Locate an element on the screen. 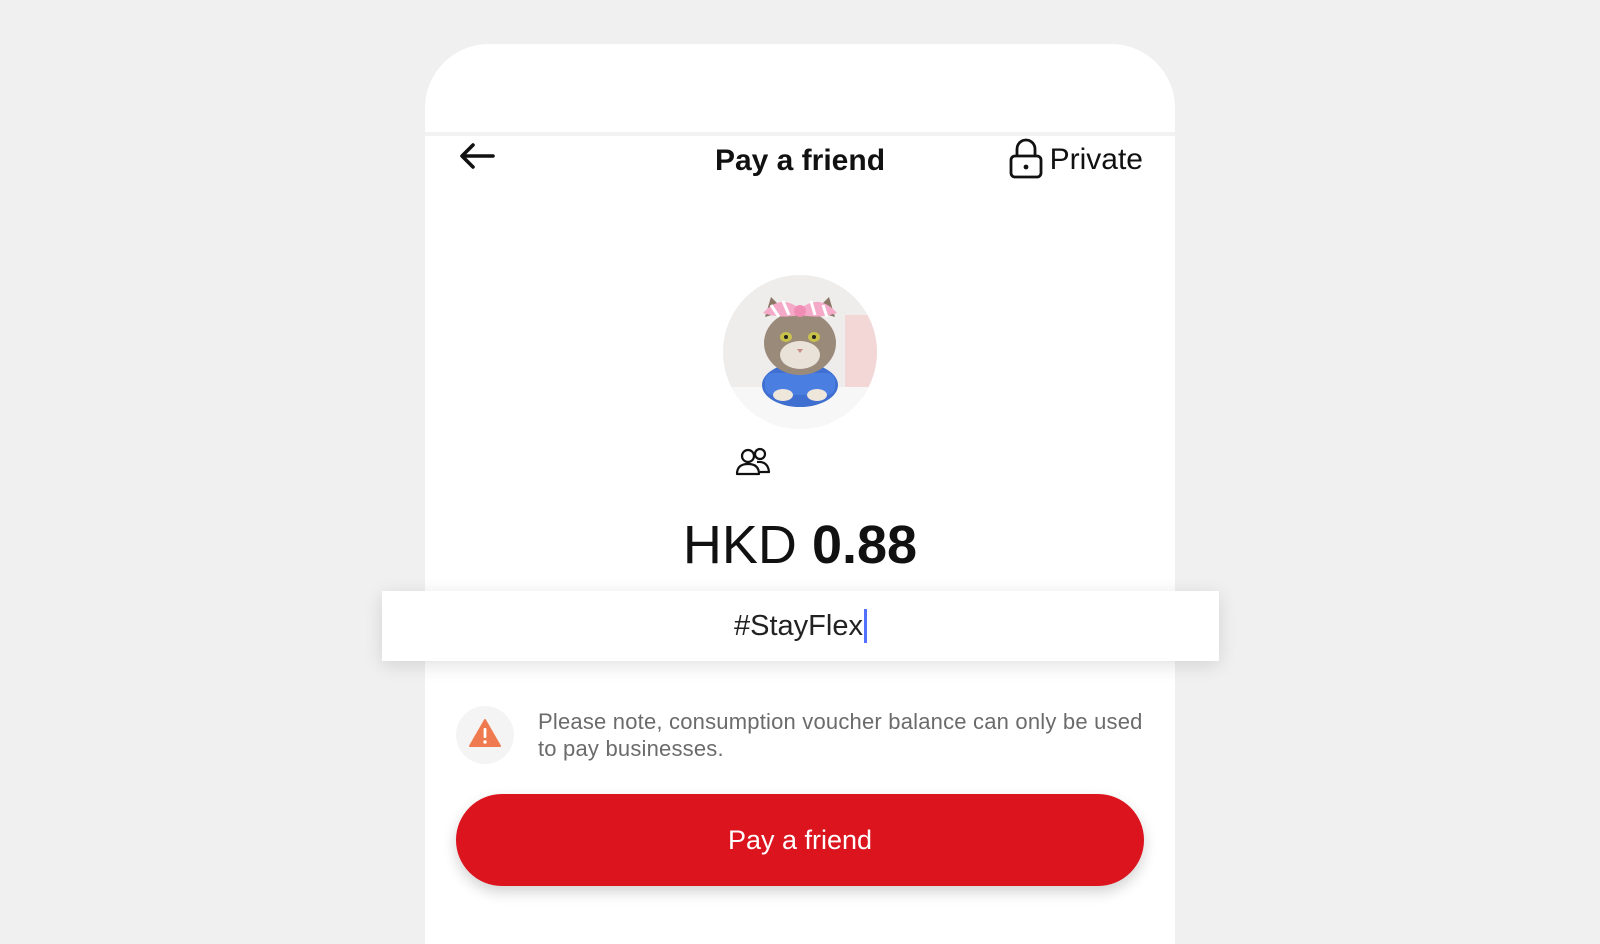 This screenshot has width=1600, height=944. pay-a-friend-button: Pay a friend is located at coordinates (800, 840).